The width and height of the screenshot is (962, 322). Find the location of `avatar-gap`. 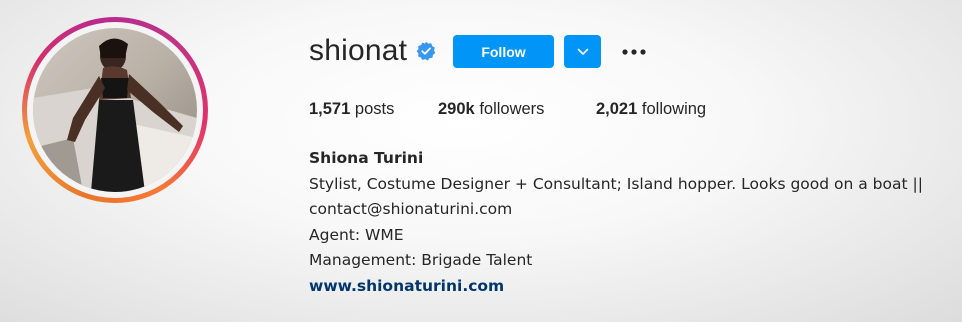

avatar-gap is located at coordinates (115, 110).